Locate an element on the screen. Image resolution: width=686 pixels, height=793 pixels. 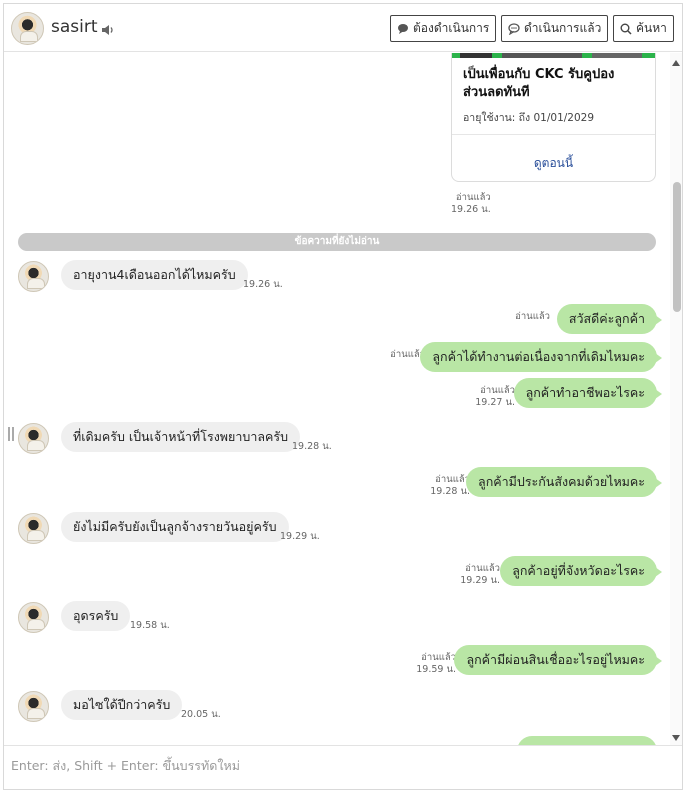
message-meta: อ่านแล้ว 19.28 น. is located at coordinates (450, 486).